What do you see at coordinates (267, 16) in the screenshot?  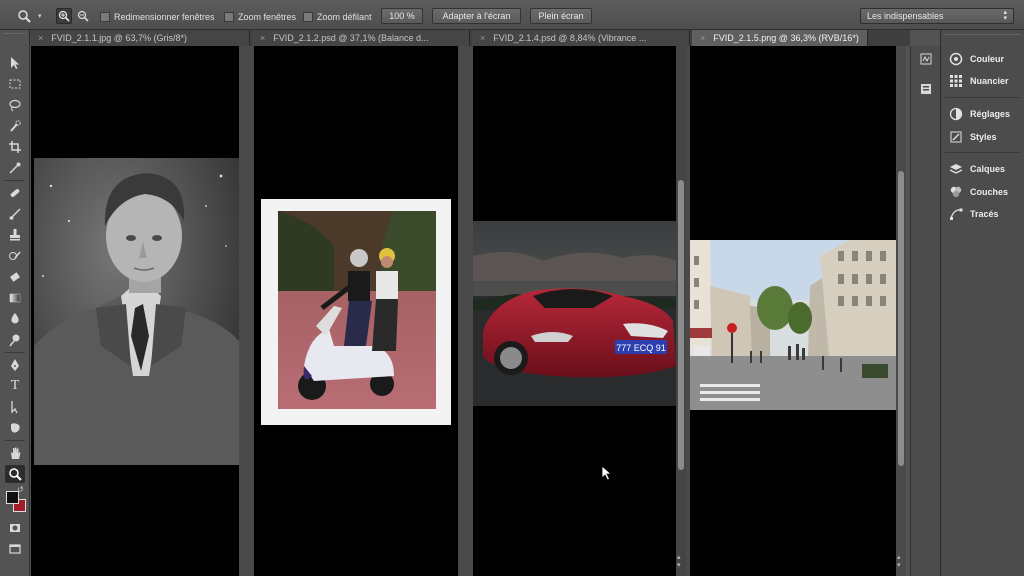 I see `zoom-all-windows-label: Zoom fenêtres` at bounding box center [267, 16].